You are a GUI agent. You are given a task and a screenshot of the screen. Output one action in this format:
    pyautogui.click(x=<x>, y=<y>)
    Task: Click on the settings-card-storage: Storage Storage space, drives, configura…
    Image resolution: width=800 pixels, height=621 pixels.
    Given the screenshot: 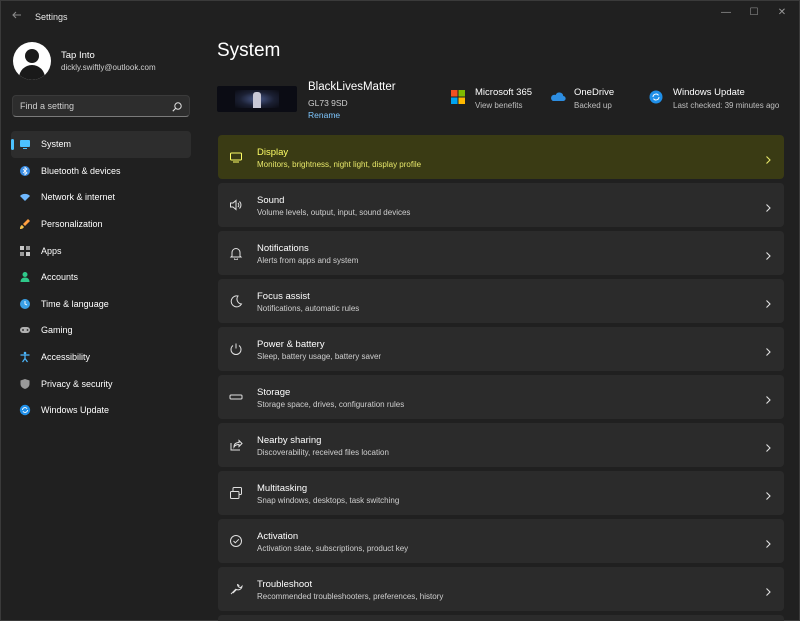 What is the action you would take?
    pyautogui.click(x=501, y=397)
    